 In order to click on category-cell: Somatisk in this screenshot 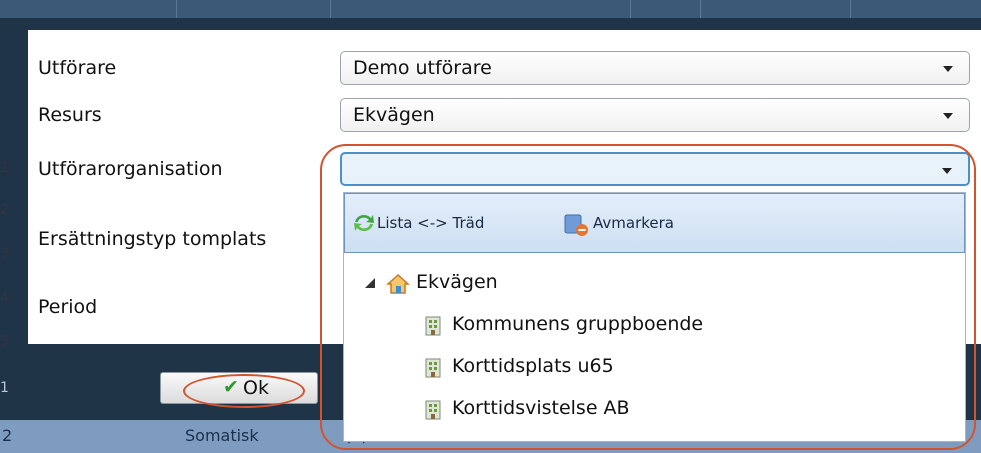, I will do `click(222, 435)`.